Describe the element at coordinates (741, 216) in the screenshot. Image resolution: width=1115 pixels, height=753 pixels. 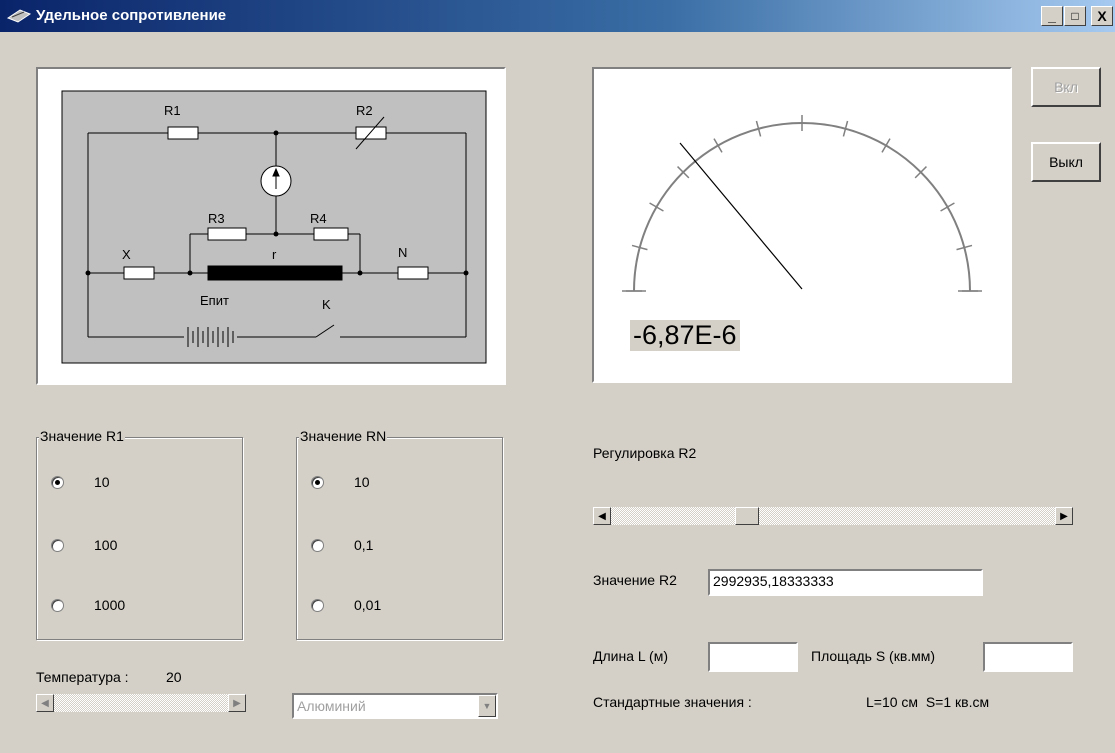
I see `meter-needle` at that location.